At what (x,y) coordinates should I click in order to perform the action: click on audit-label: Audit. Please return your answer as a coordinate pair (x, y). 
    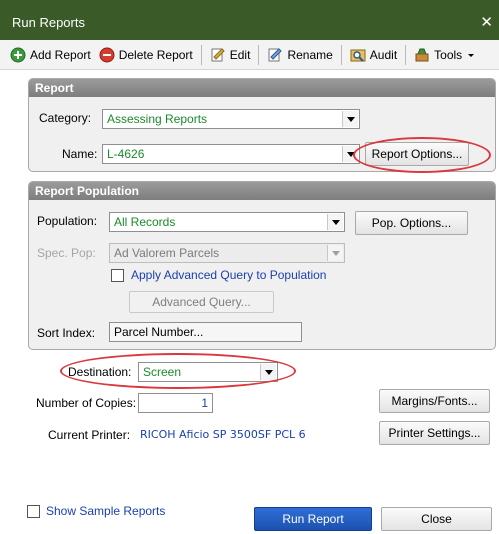
    Looking at the image, I should click on (383, 54).